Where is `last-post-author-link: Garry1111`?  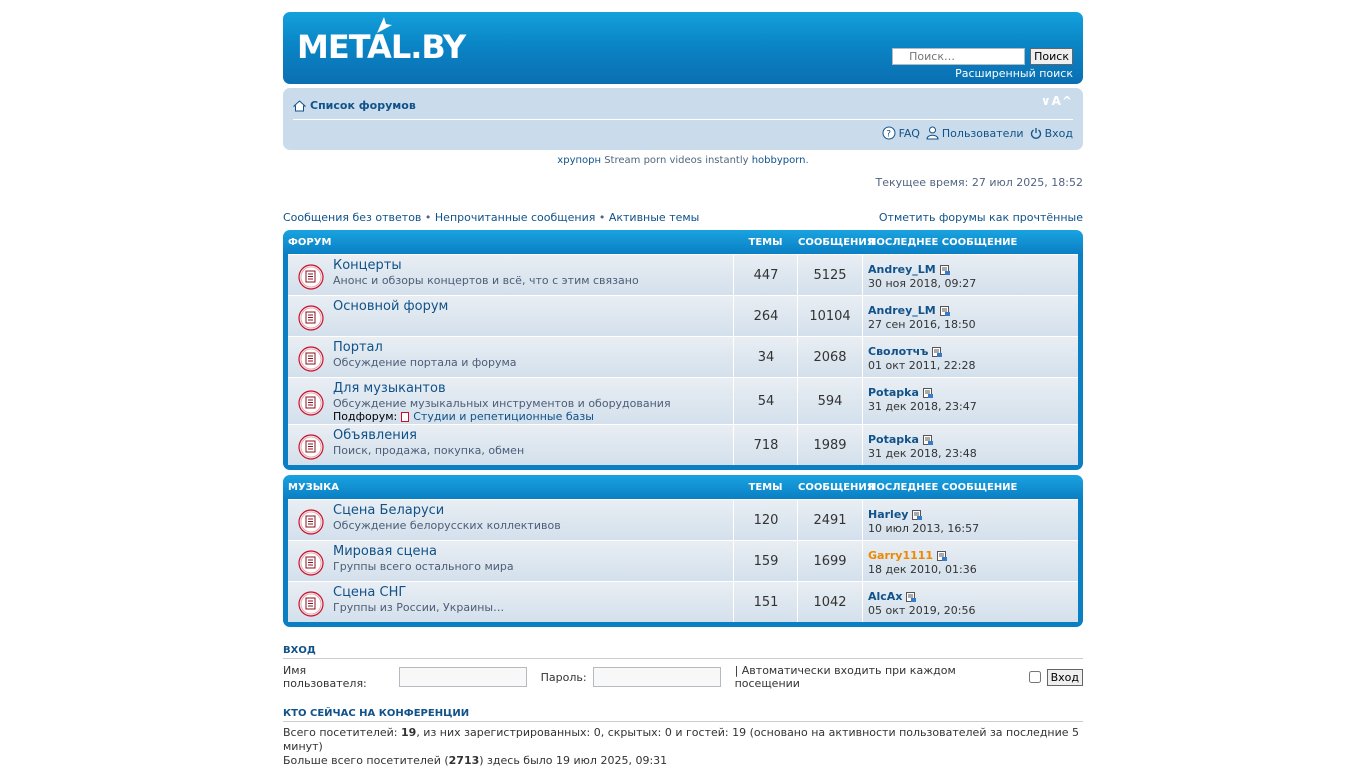
last-post-author-link: Garry1111 is located at coordinates (900, 555).